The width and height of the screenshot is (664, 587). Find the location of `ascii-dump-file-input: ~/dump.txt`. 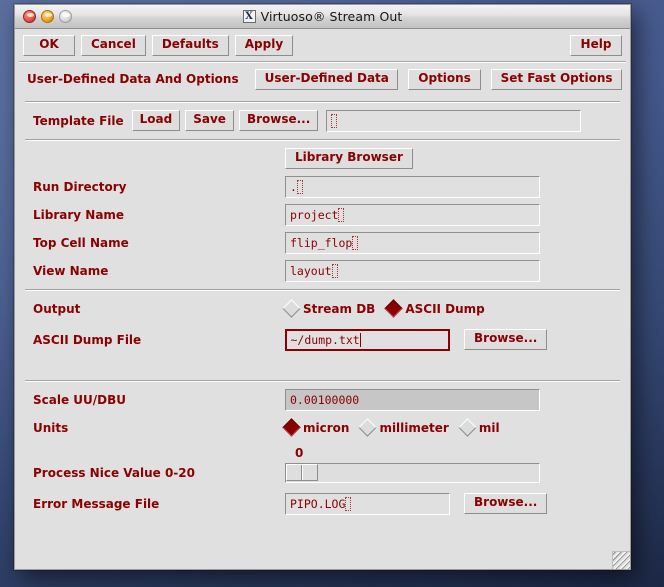

ascii-dump-file-input: ~/dump.txt is located at coordinates (367, 339).